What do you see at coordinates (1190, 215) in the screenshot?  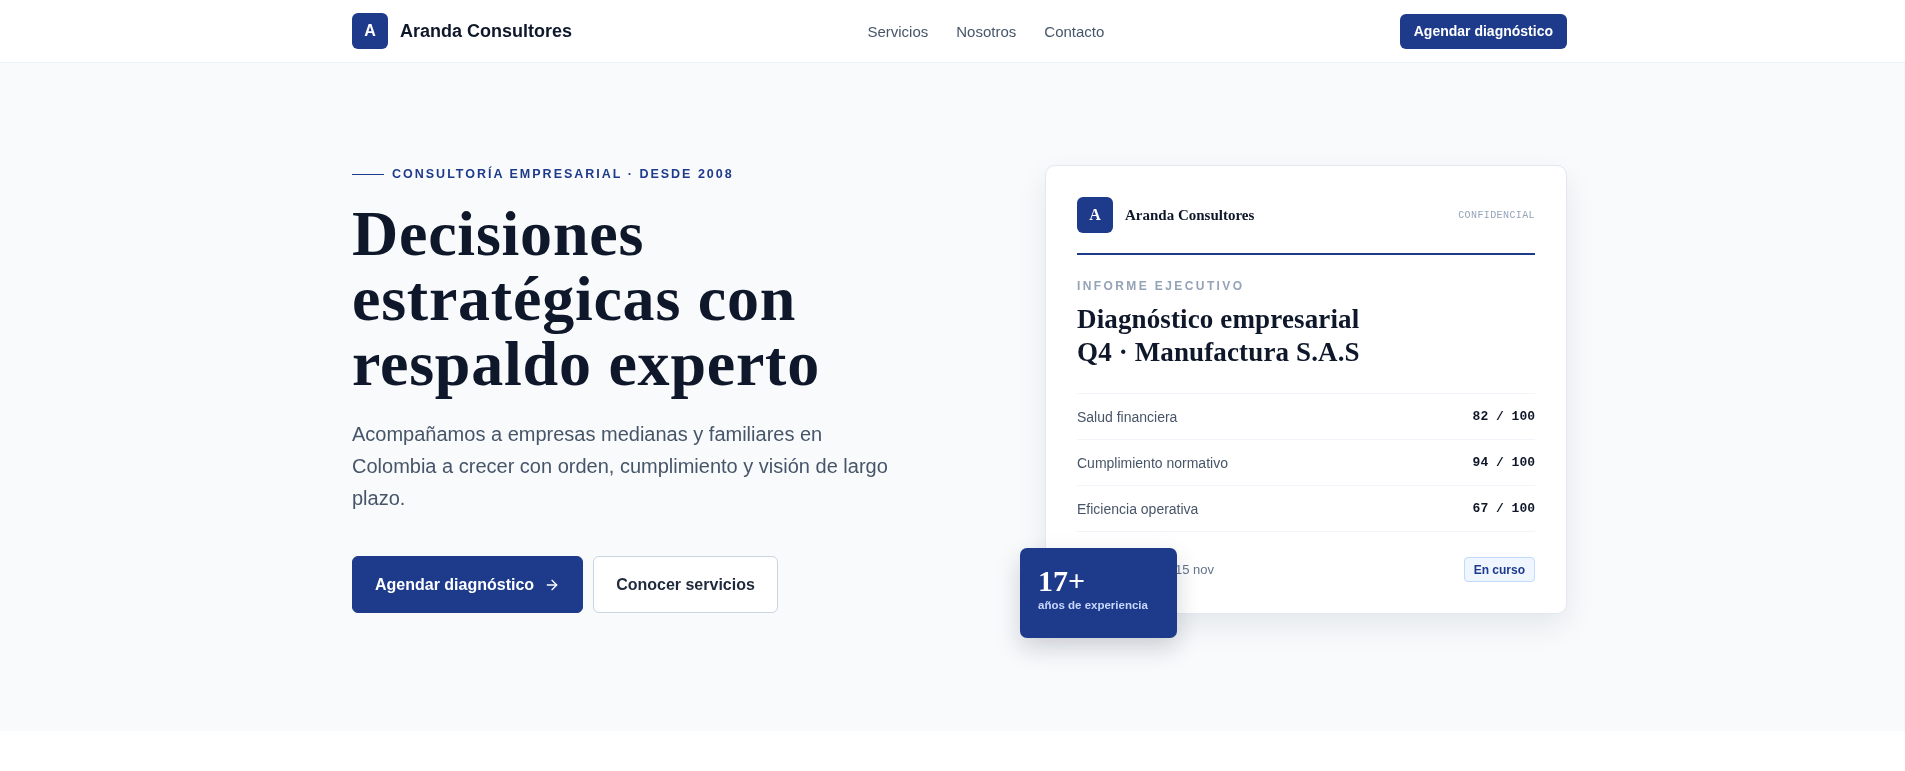 I see `card-brand-name: Aranda Consultores` at bounding box center [1190, 215].